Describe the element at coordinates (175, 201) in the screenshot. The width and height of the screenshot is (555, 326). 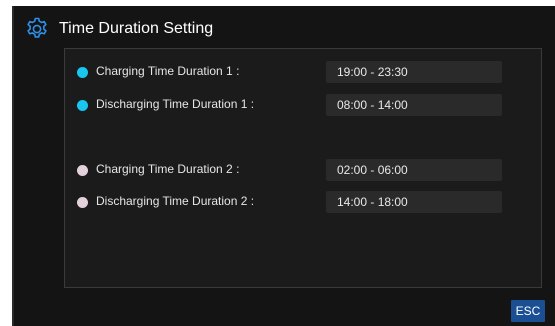
I see `row-label: Discharging Time Duration 2 :` at that location.